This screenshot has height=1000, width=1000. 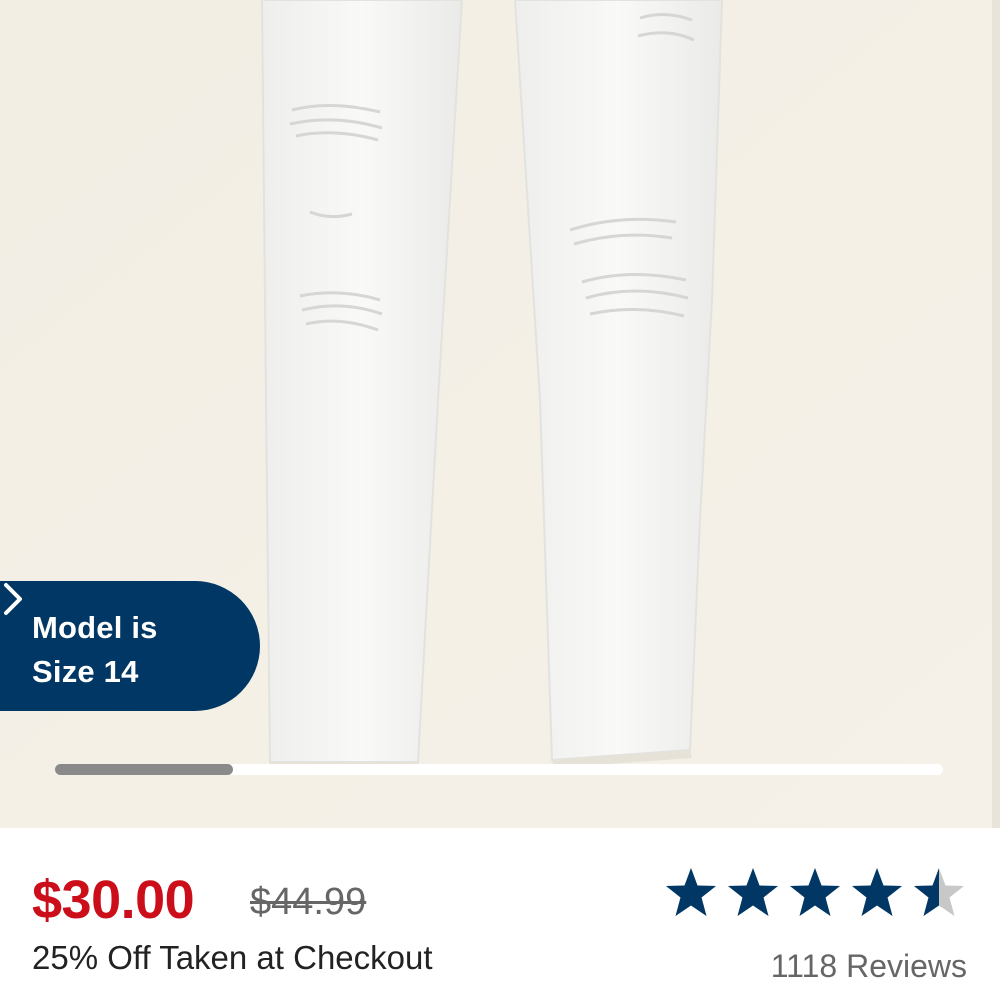 I want to click on model-size-button: Model is Size 14, so click(x=130, y=646).